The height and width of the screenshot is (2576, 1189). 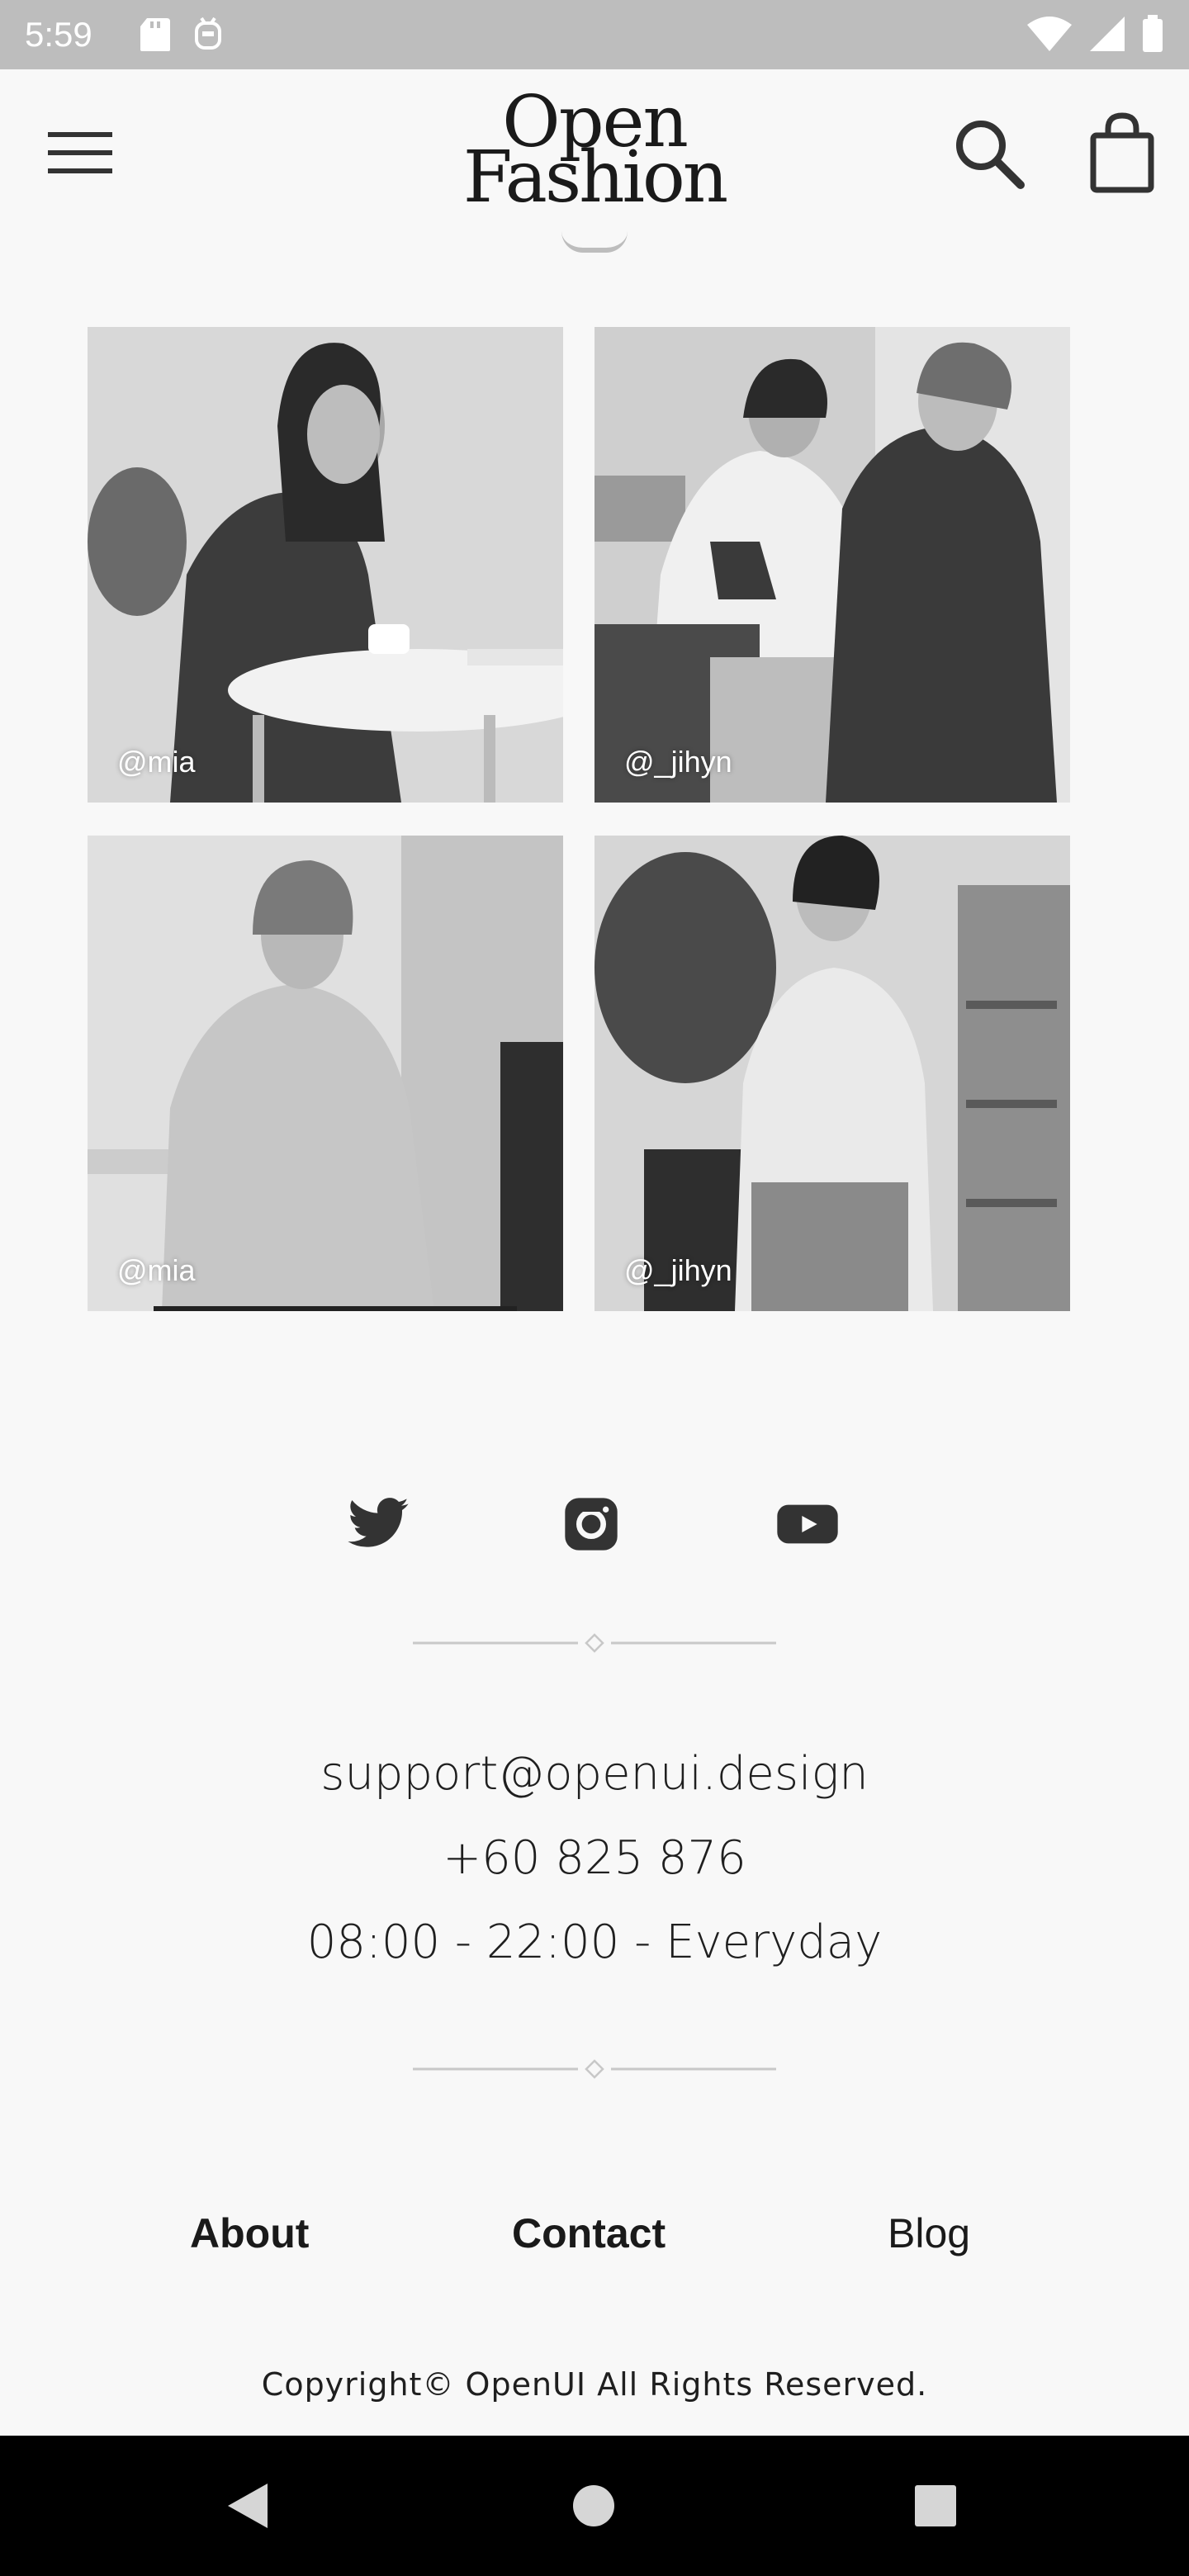 I want to click on menu-button, so click(x=81, y=153).